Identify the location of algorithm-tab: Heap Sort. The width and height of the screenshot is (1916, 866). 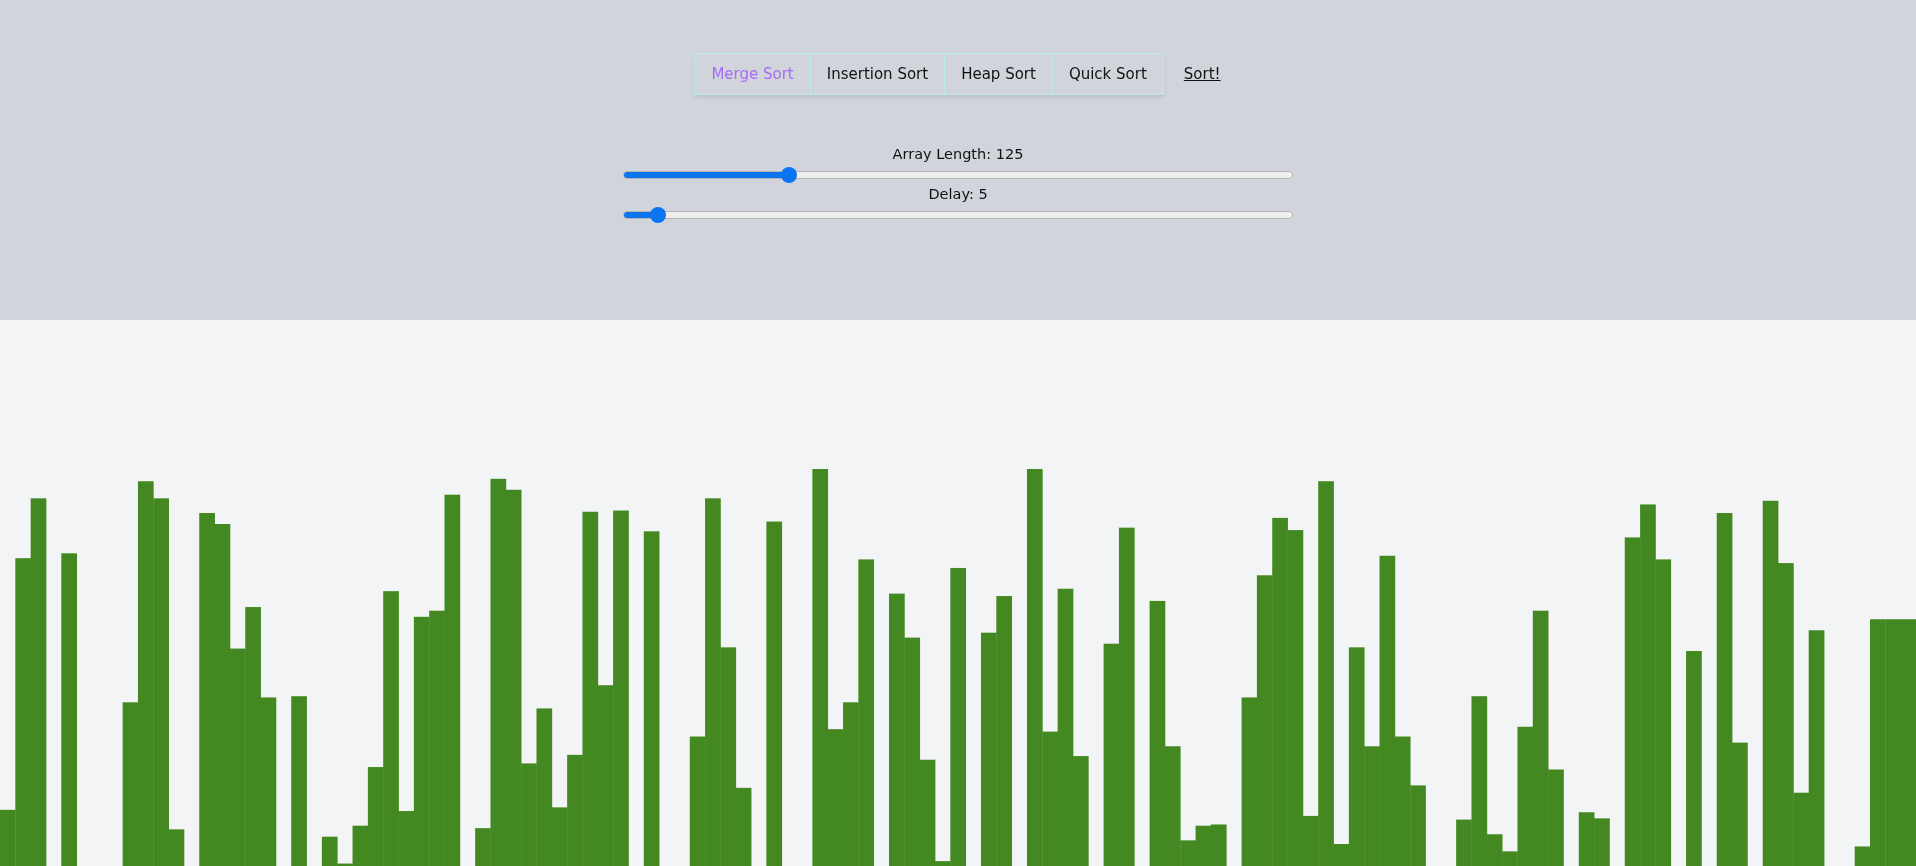
(998, 74).